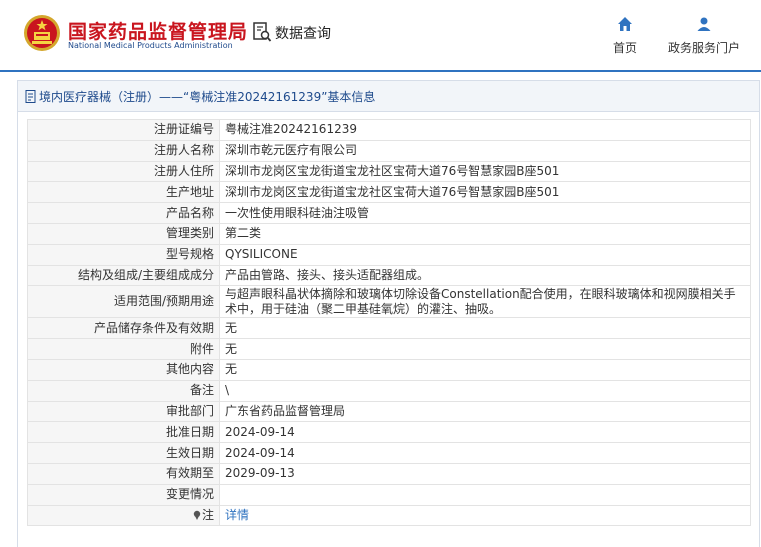  I want to click on table-row: 结构及组成/主要组成成分 产品由管路、接头、接头适配器组成。, so click(389, 275).